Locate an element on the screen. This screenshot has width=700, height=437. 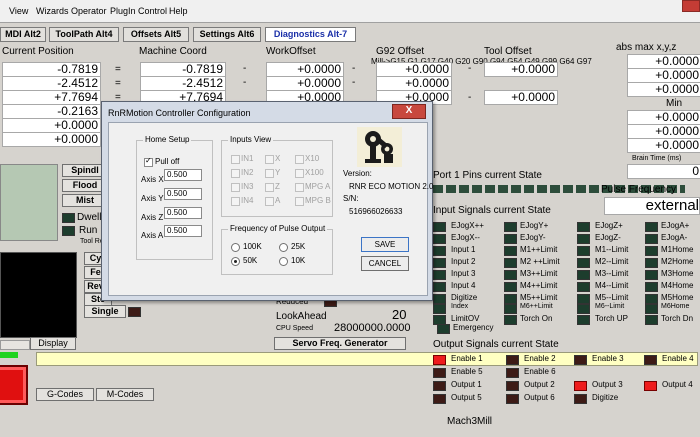
menu-view: View is located at coordinates (18, 11).